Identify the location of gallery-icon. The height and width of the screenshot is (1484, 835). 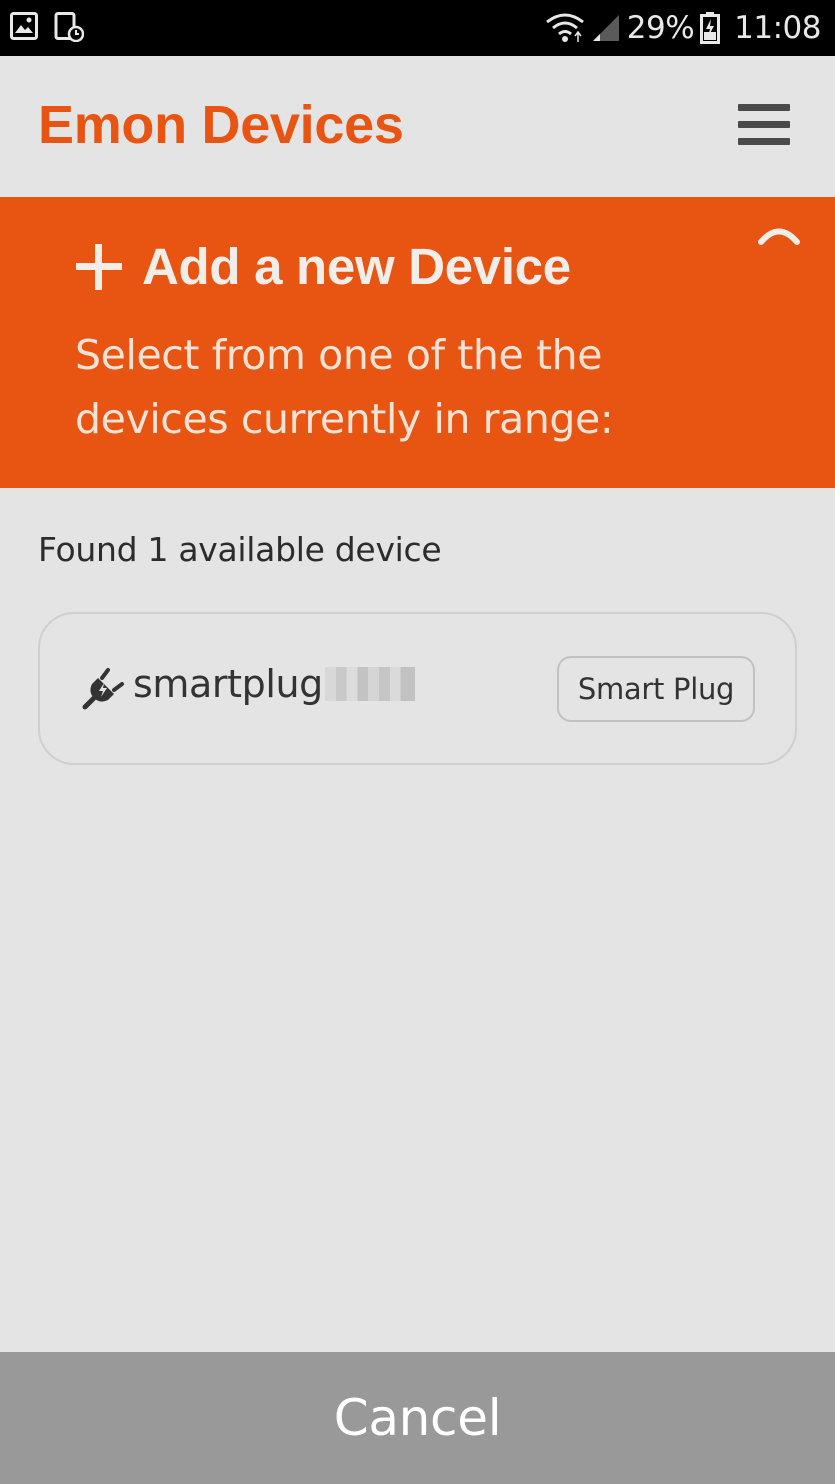
(24, 26).